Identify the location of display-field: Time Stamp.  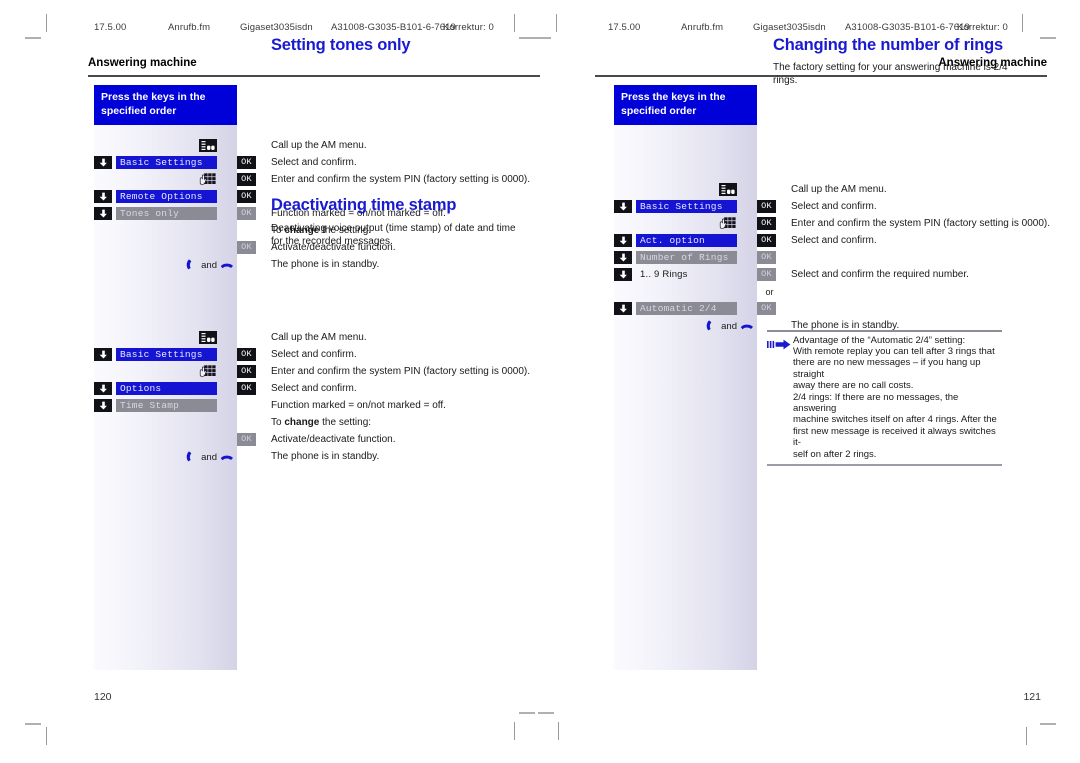
(166, 405).